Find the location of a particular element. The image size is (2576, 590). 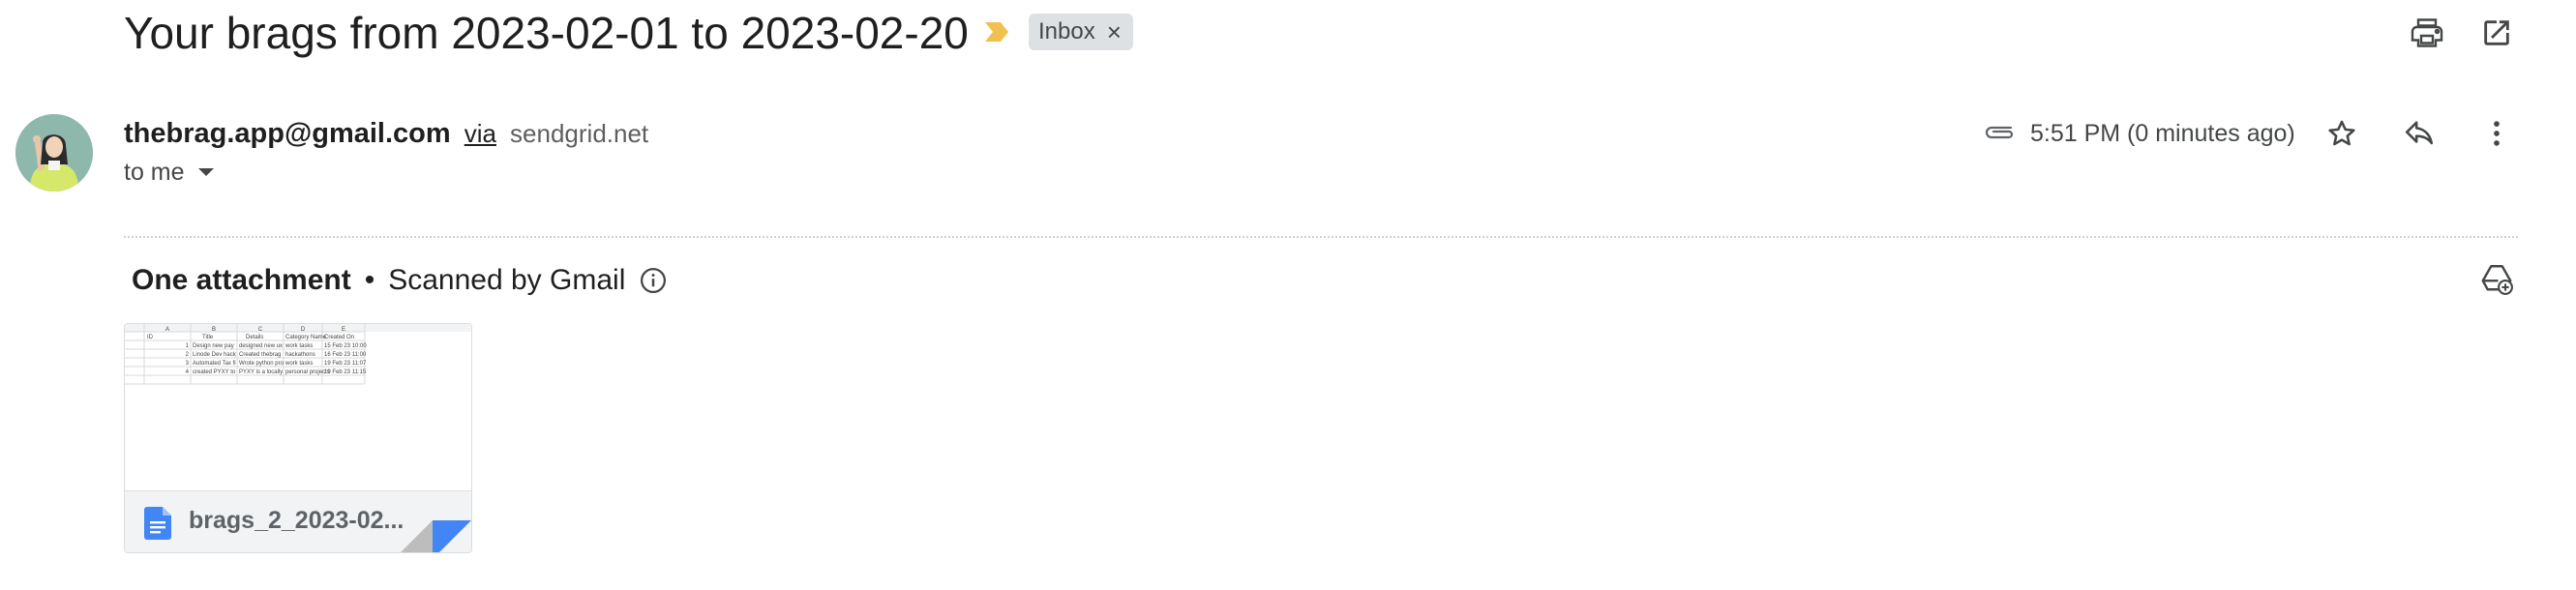

preview-cell: Linode Dev hack is located at coordinates (215, 355).